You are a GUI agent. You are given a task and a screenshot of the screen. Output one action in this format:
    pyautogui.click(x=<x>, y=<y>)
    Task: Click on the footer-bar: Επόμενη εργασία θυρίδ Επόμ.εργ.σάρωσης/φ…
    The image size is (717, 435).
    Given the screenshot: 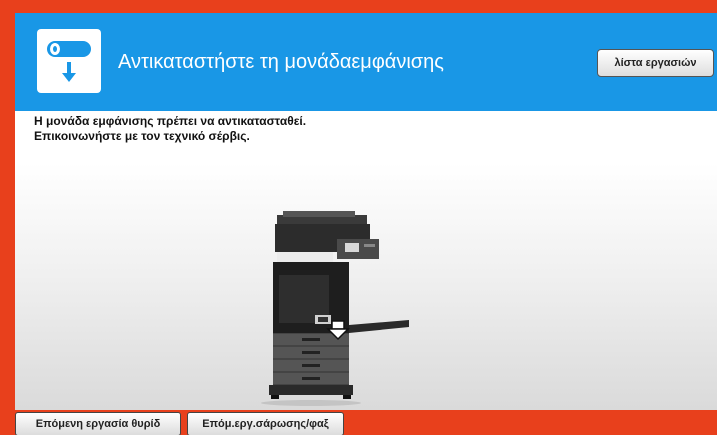 What is the action you would take?
    pyautogui.click(x=366, y=422)
    